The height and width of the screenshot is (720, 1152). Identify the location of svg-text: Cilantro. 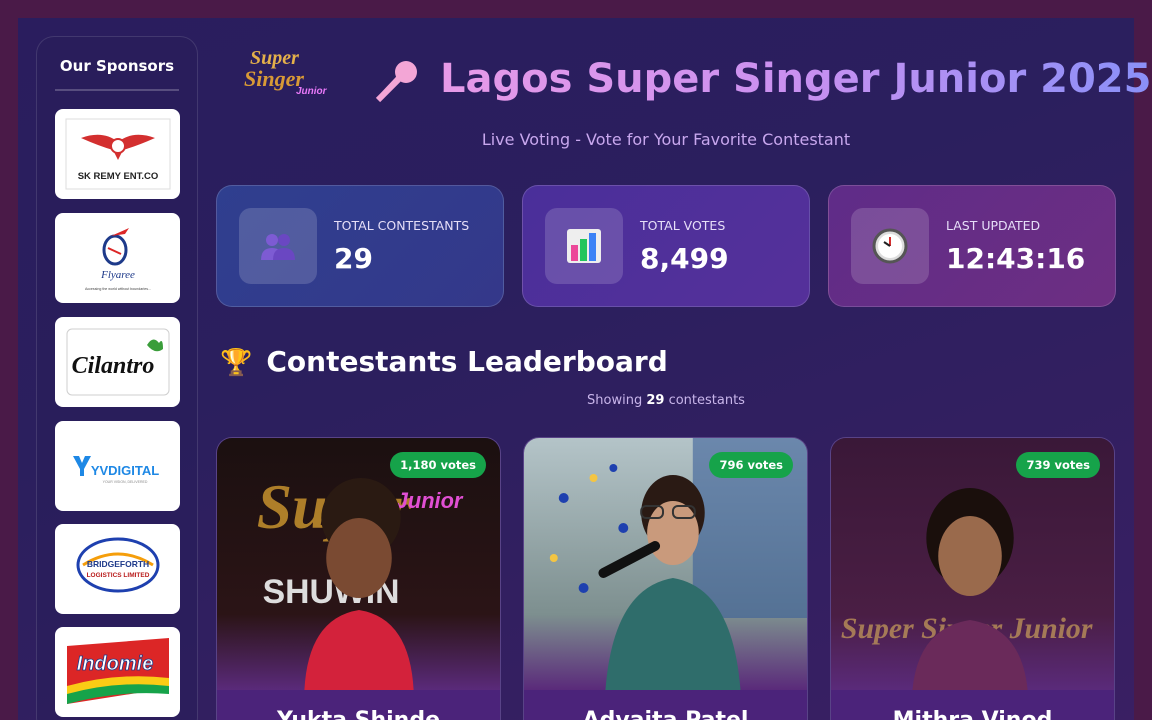
(112, 366).